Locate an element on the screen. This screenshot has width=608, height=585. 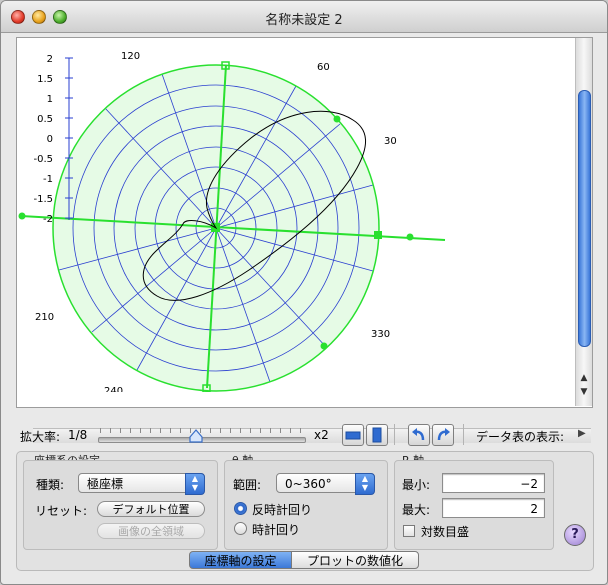
rotate-right-icon is located at coordinates (443, 434).